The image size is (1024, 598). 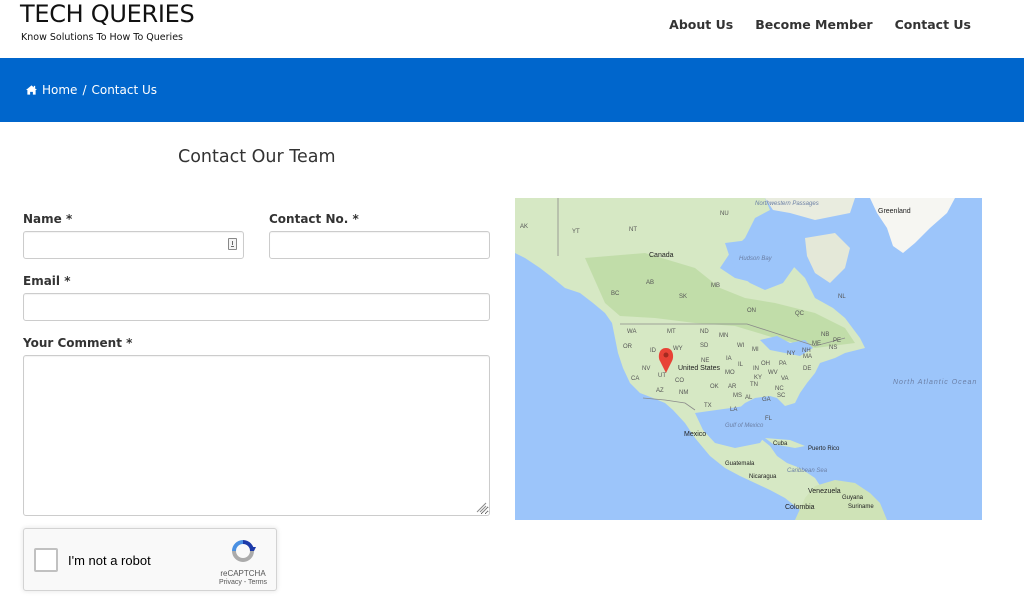 What do you see at coordinates (724, 336) in the screenshot?
I see `map-region-label: MN` at bounding box center [724, 336].